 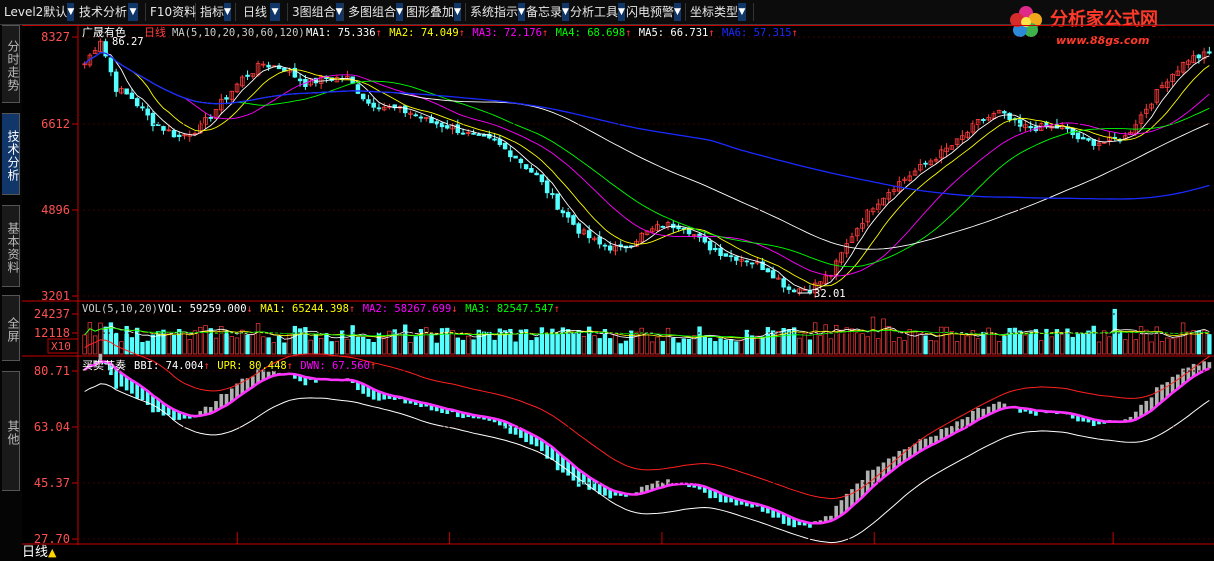 What do you see at coordinates (434, 12) in the screenshot?
I see `toolbar-item-7: 图形叠加 ▼` at bounding box center [434, 12].